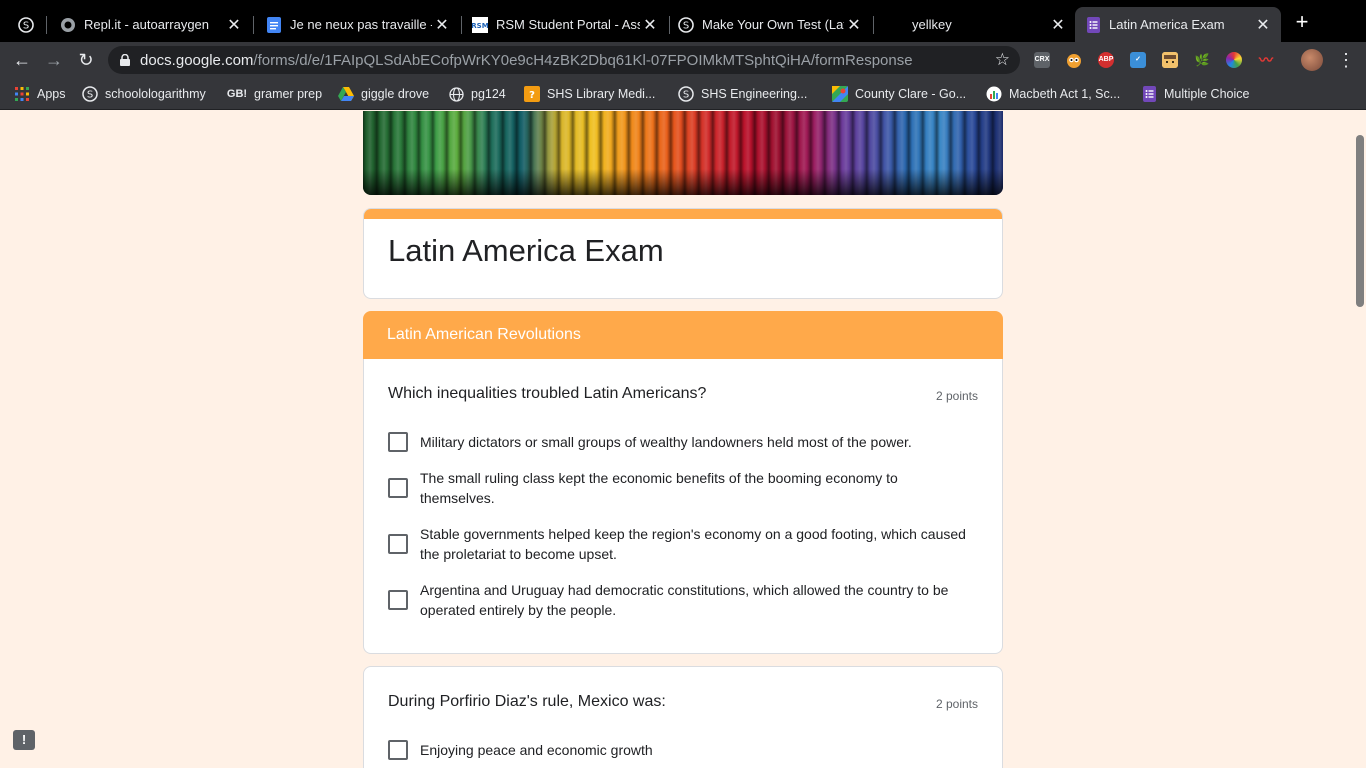 The image size is (1366, 768). I want to click on google-forms-icon, so click(1093, 24).